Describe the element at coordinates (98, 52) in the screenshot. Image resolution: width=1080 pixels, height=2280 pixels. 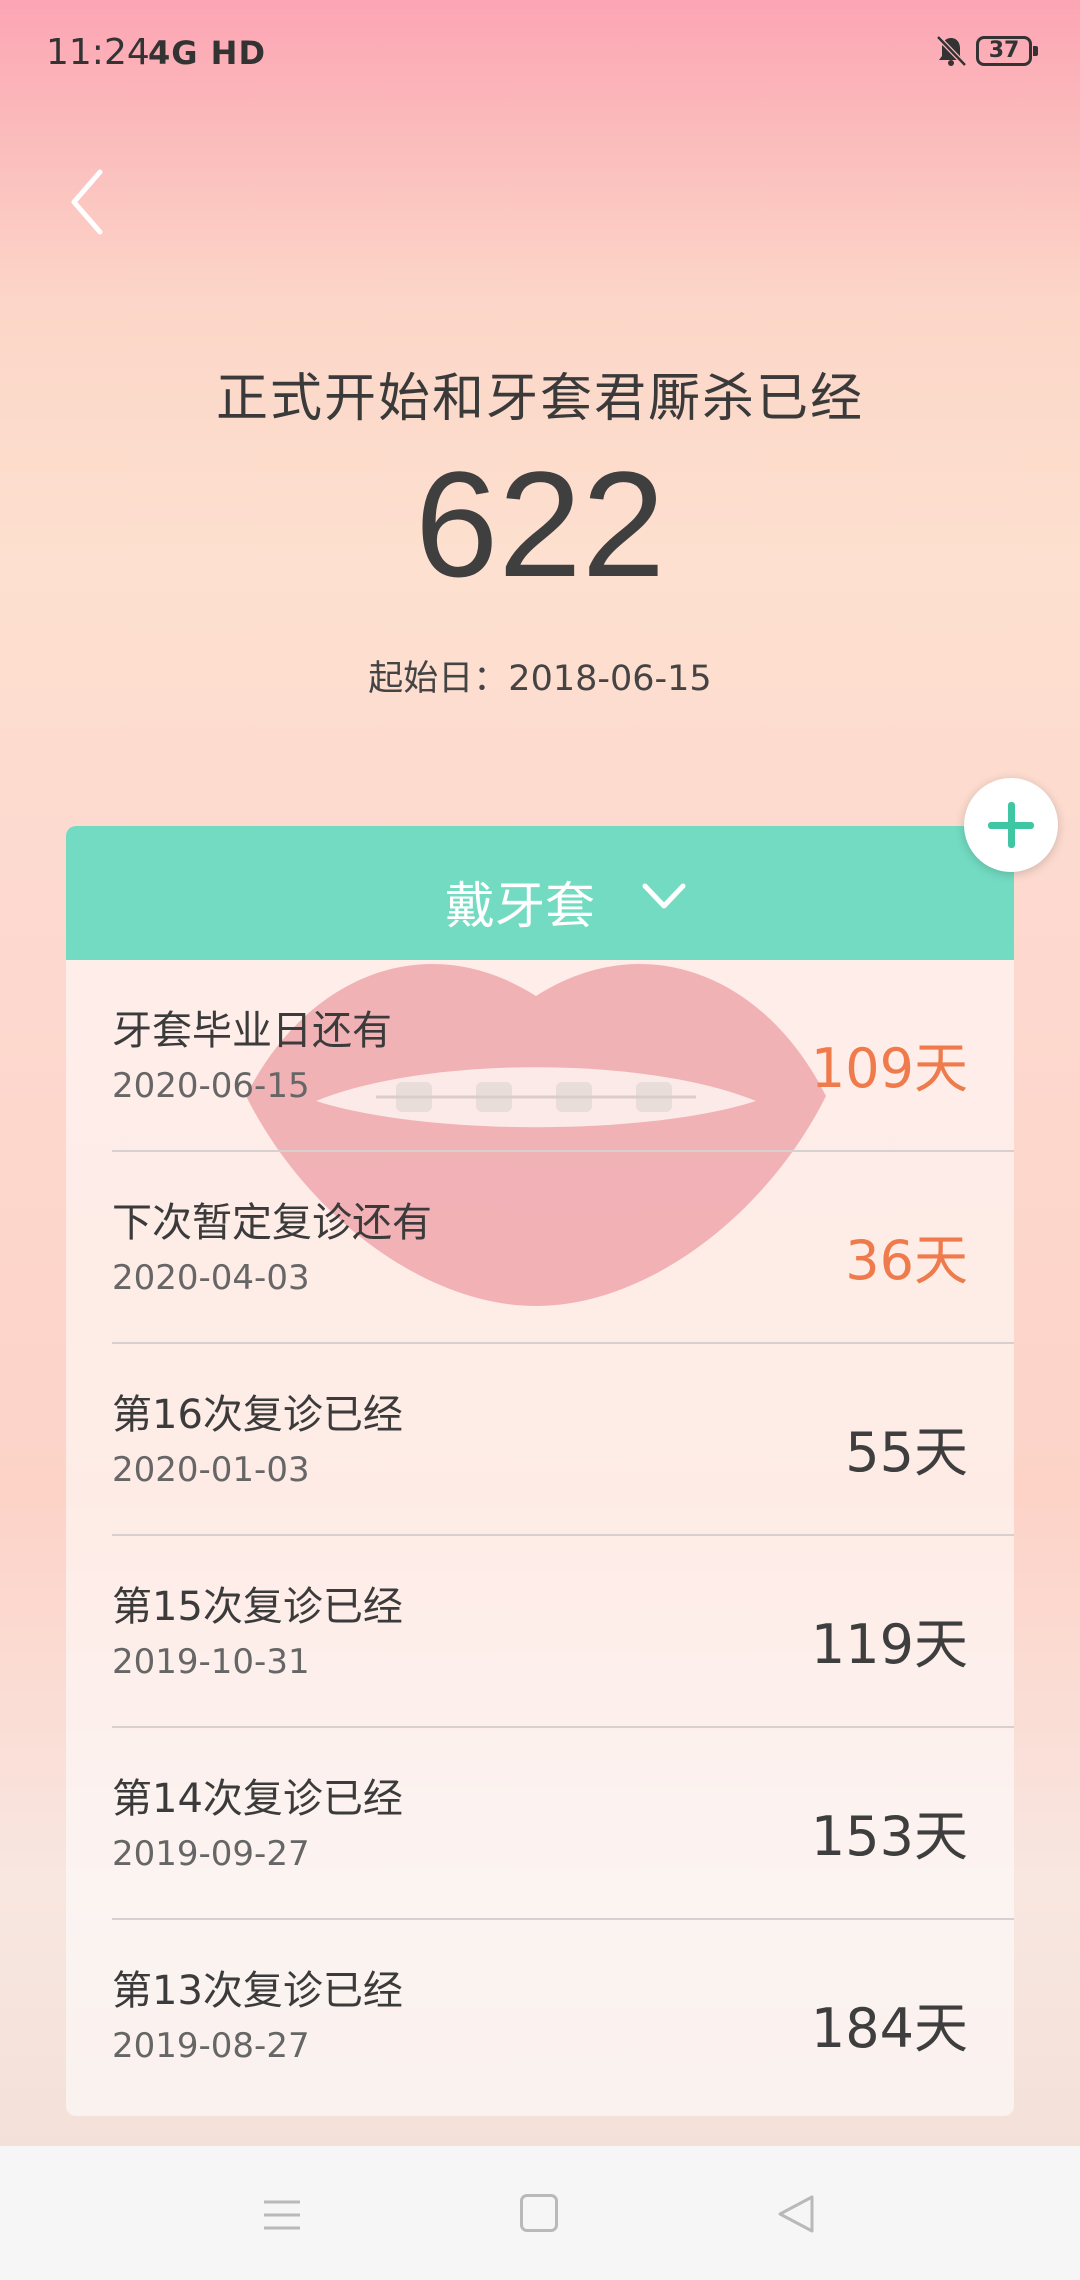
I see `status-time: 11:24` at that location.